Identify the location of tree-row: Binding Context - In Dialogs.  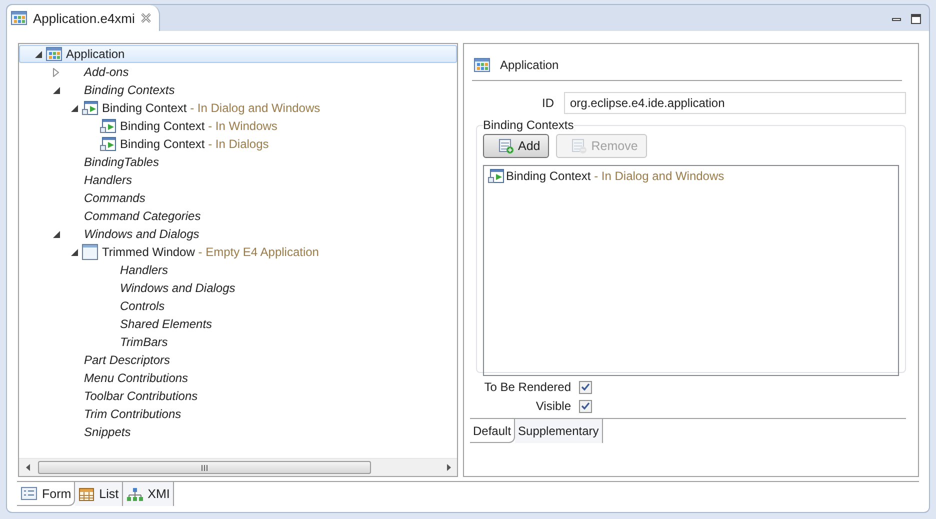
(238, 144).